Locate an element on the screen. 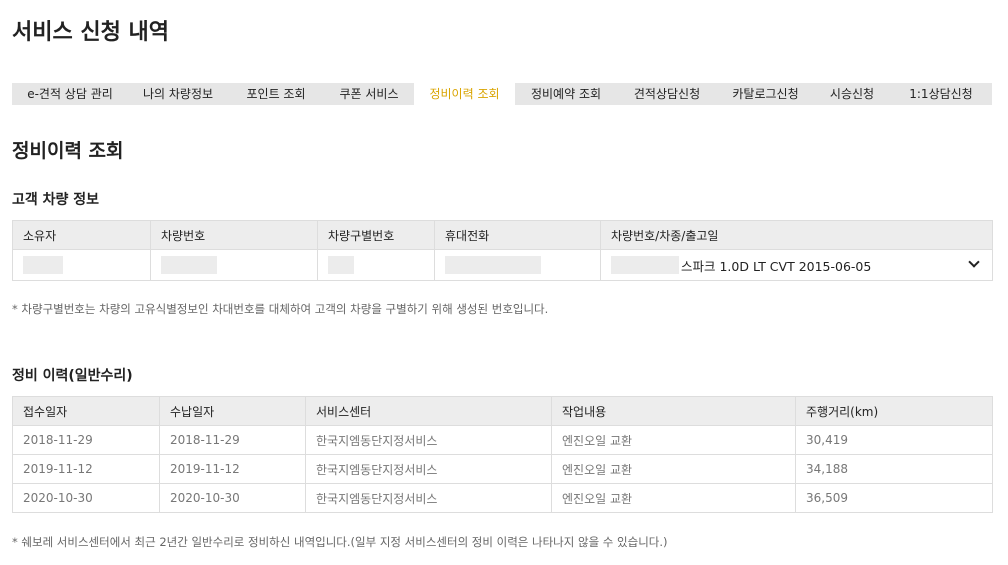 Image resolution: width=1008 pixels, height=565 pixels. col-vehicle-id: 차량구별번호 is located at coordinates (376, 235).